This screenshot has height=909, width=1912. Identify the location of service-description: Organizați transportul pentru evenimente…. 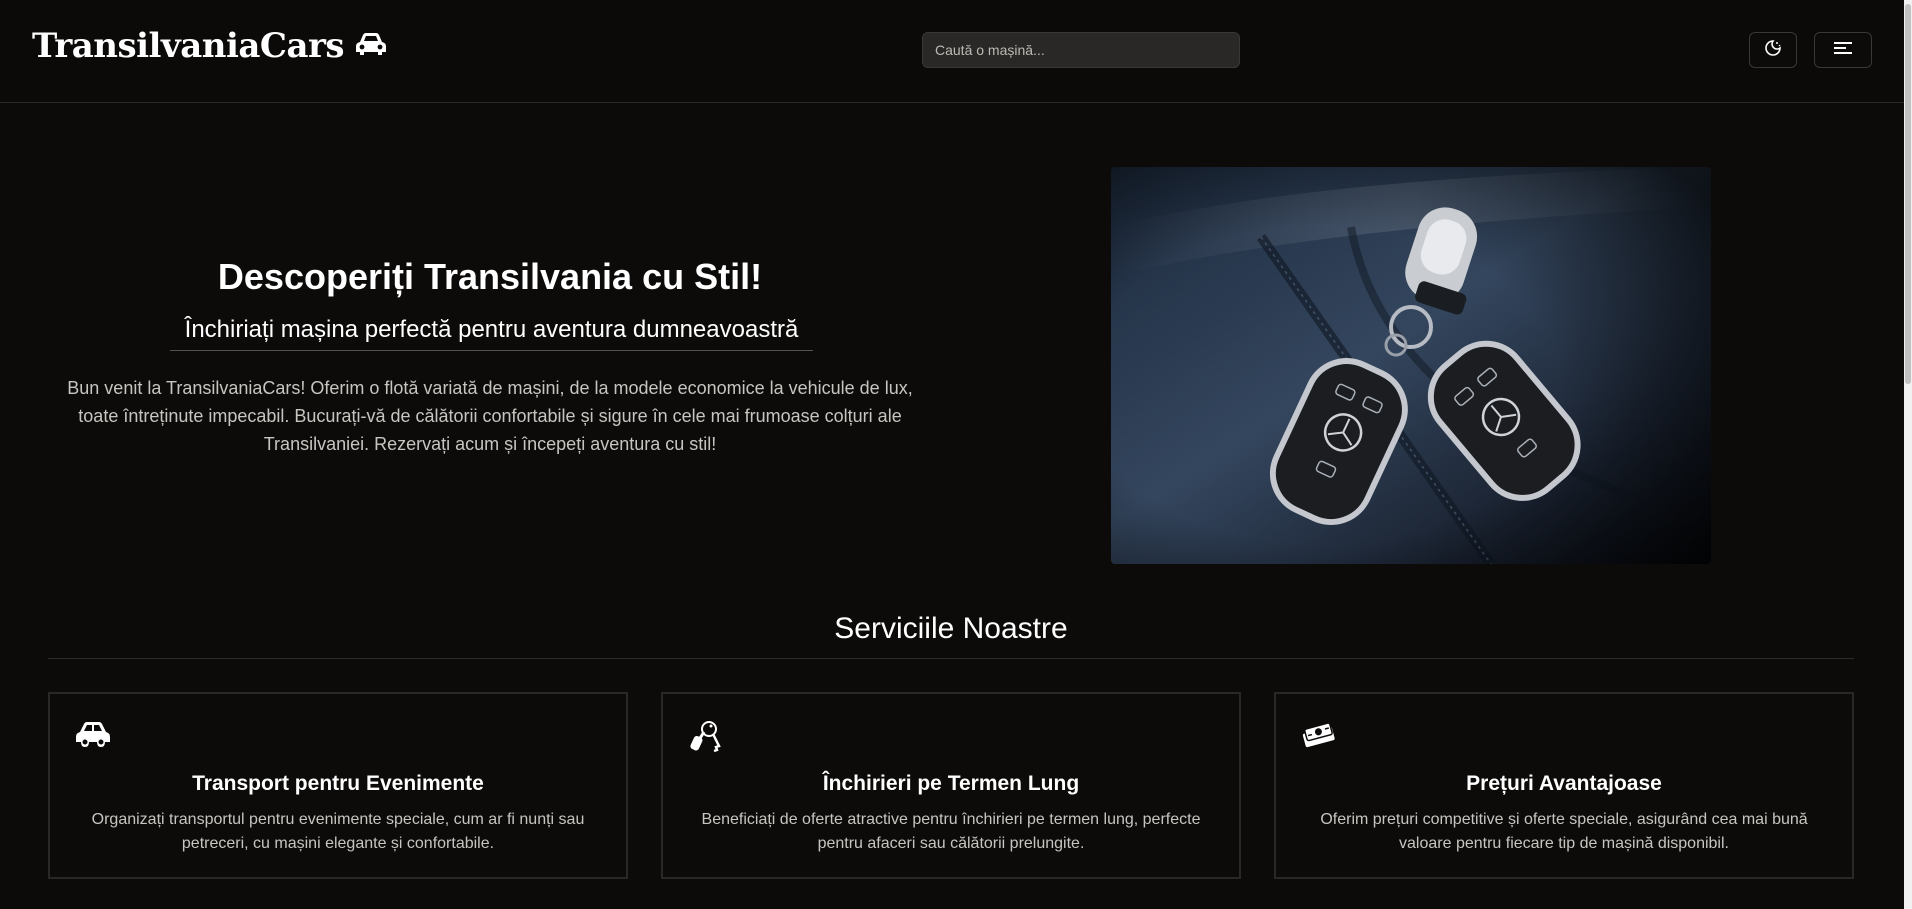
(338, 831).